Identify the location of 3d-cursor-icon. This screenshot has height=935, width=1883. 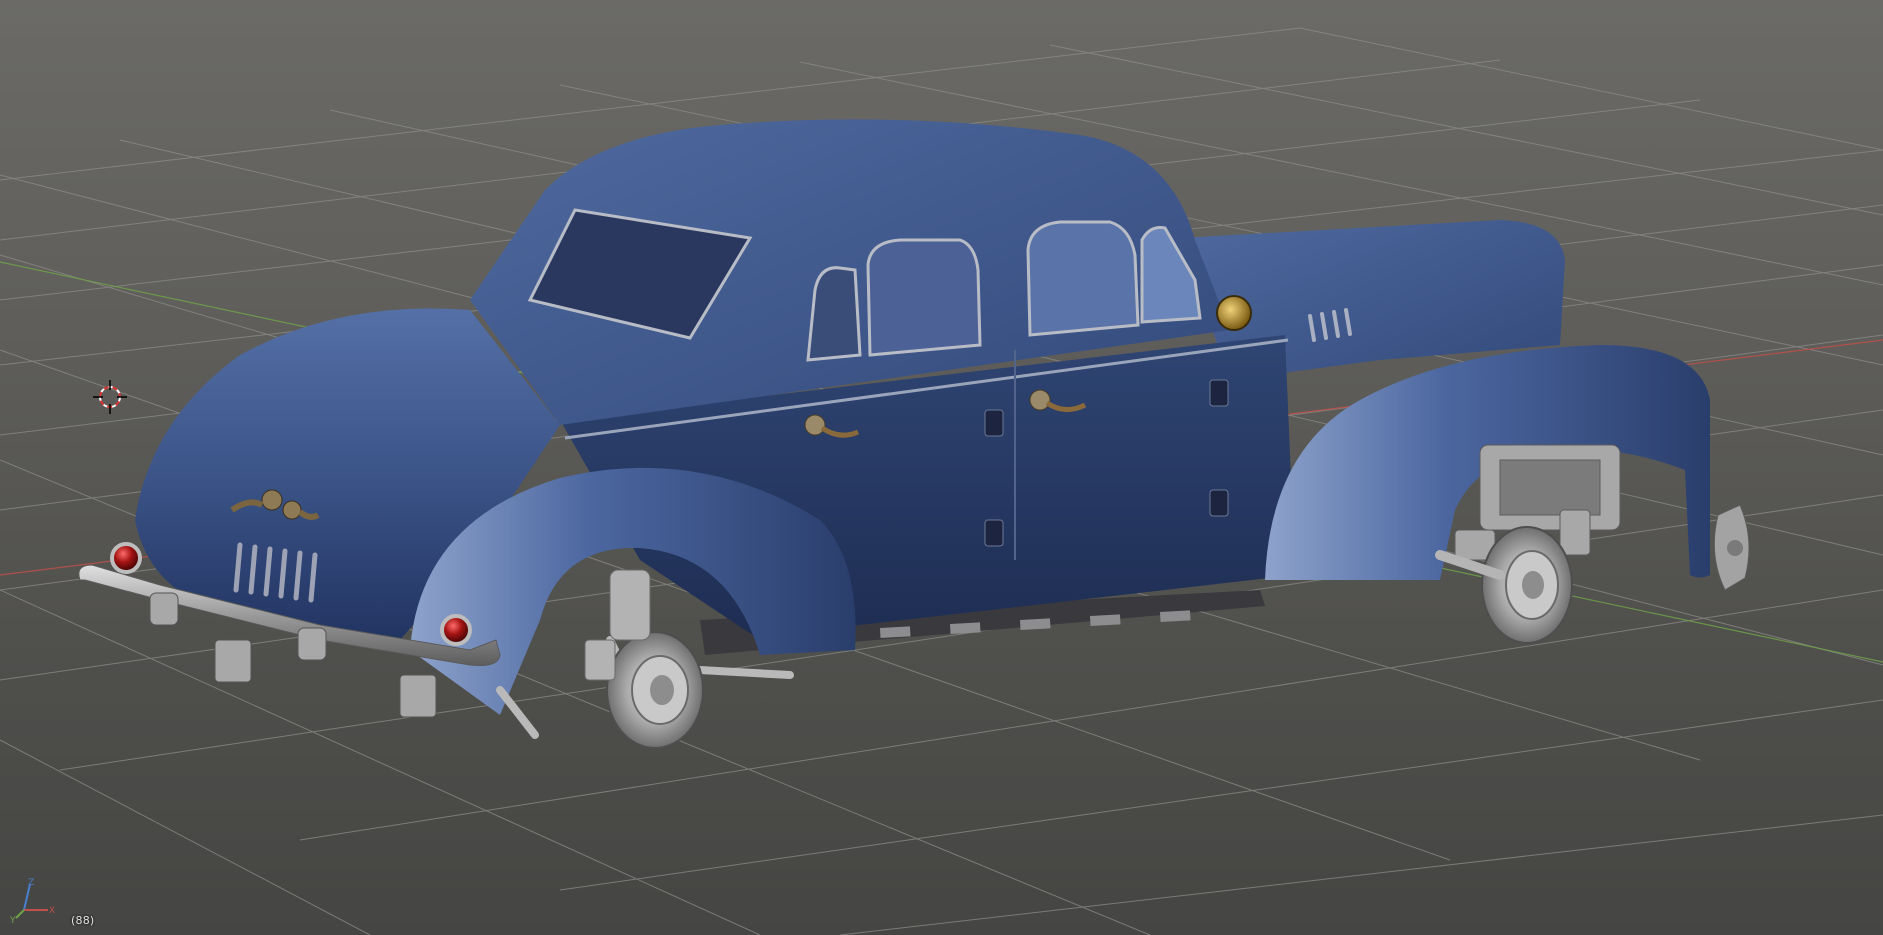
(110, 397).